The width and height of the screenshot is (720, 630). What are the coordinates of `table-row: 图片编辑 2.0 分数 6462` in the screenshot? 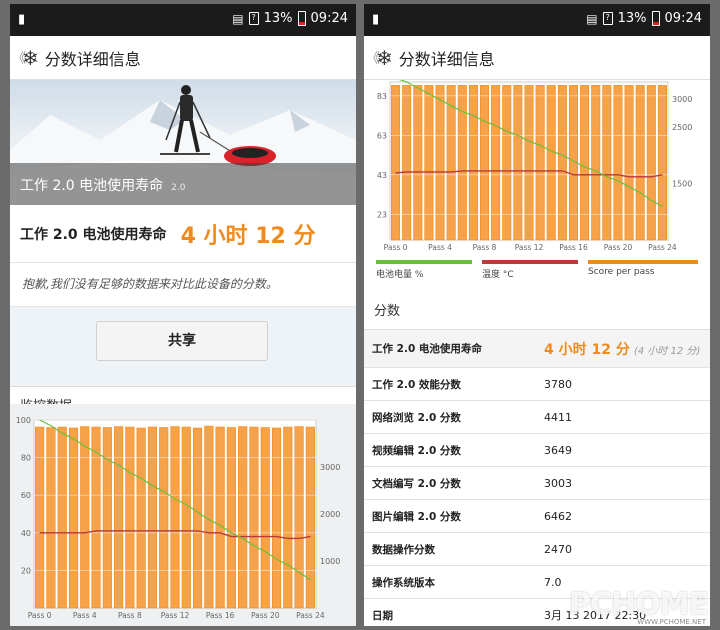 It's located at (537, 516).